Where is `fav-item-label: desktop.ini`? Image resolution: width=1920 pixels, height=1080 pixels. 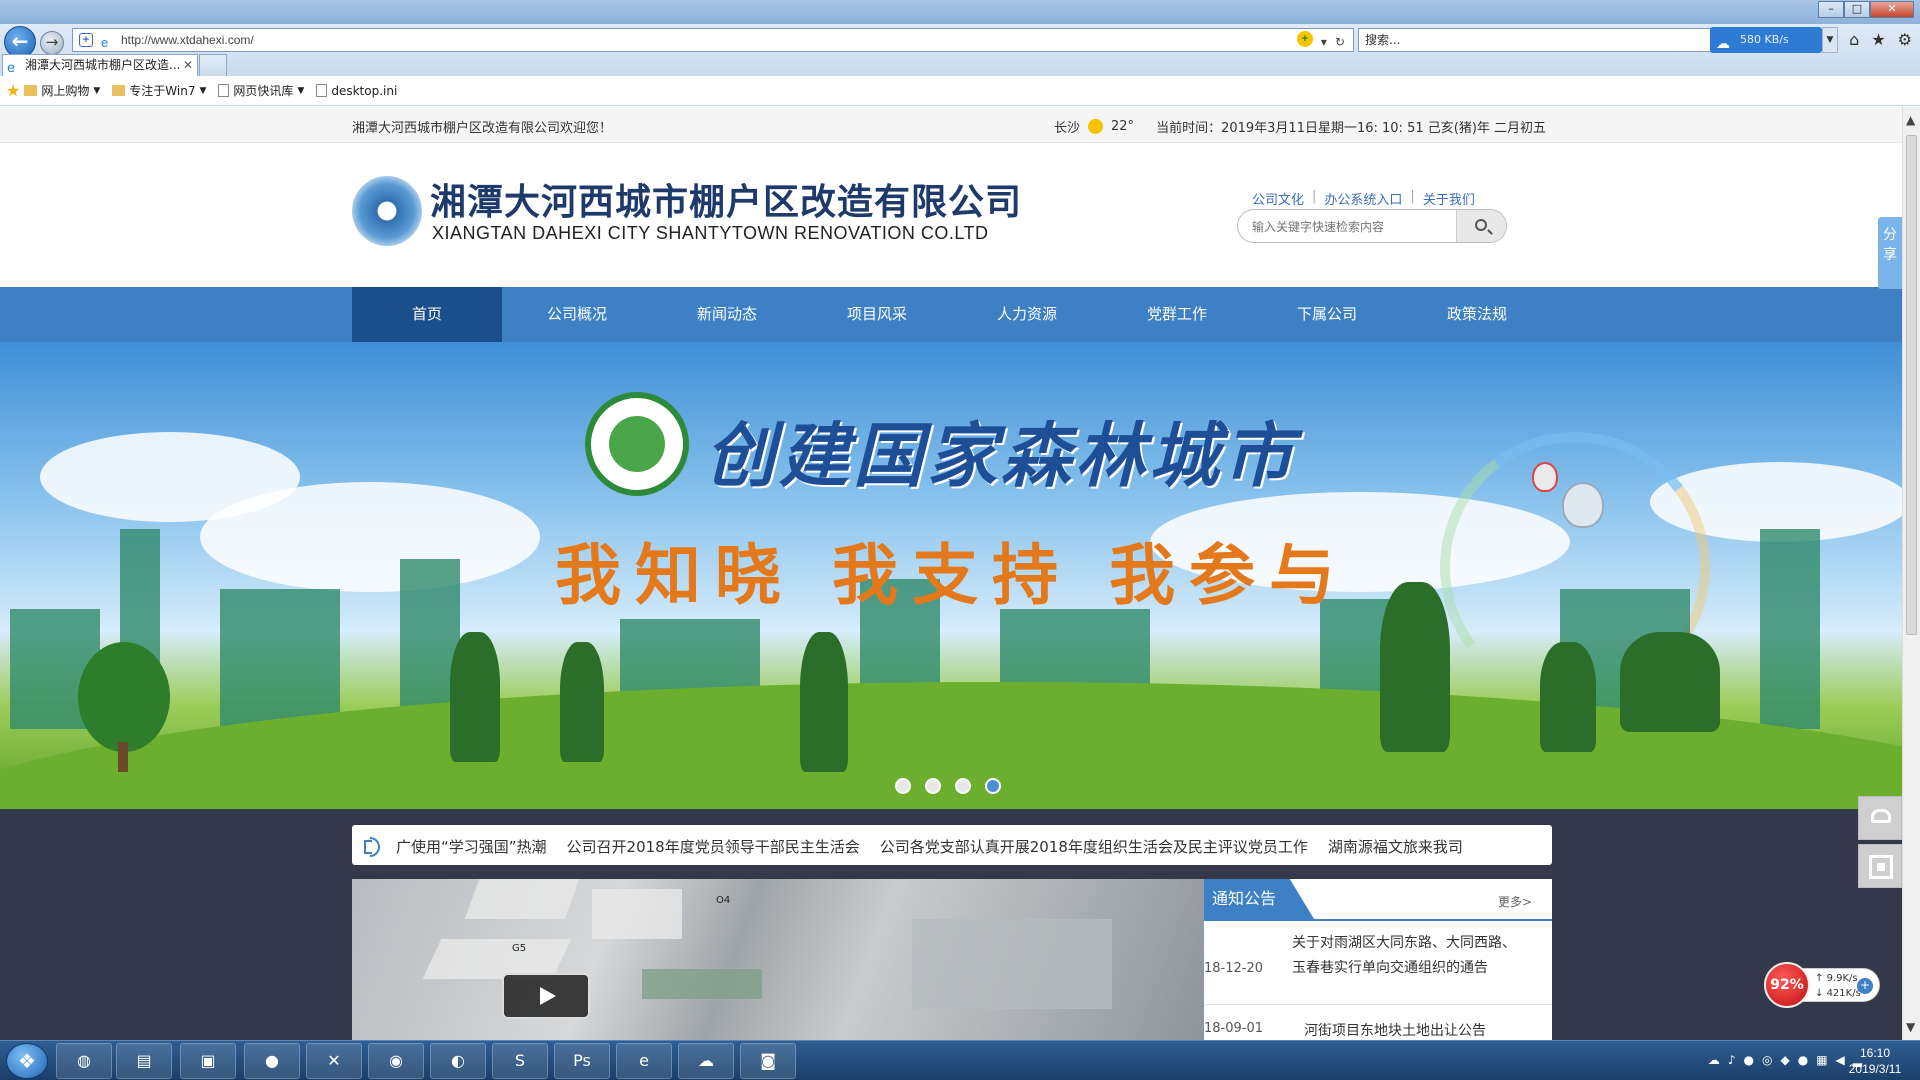
fav-item-label: desktop.ini is located at coordinates (364, 90).